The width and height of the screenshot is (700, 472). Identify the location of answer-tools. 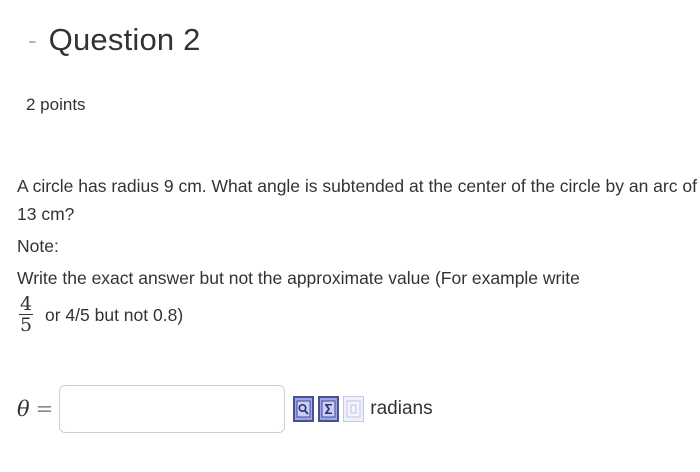
(330, 409).